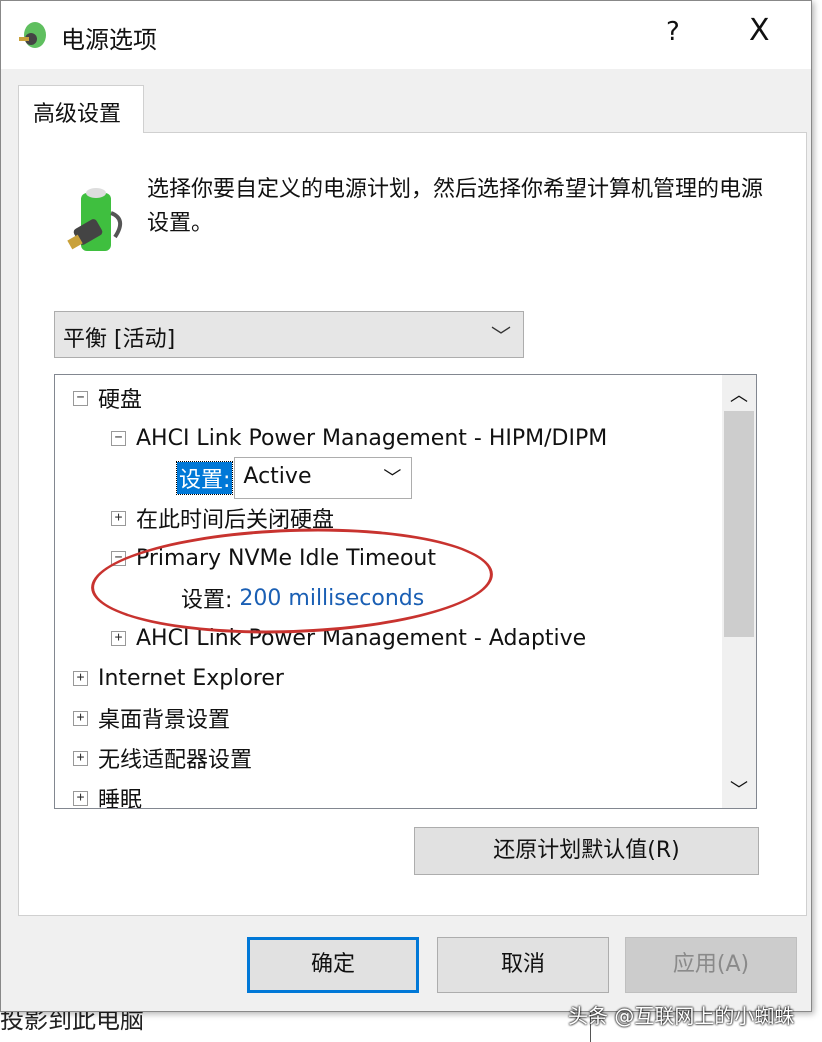 The width and height of the screenshot is (822, 1042). What do you see at coordinates (523, 965) in the screenshot?
I see `cancel-button: 取消` at bounding box center [523, 965].